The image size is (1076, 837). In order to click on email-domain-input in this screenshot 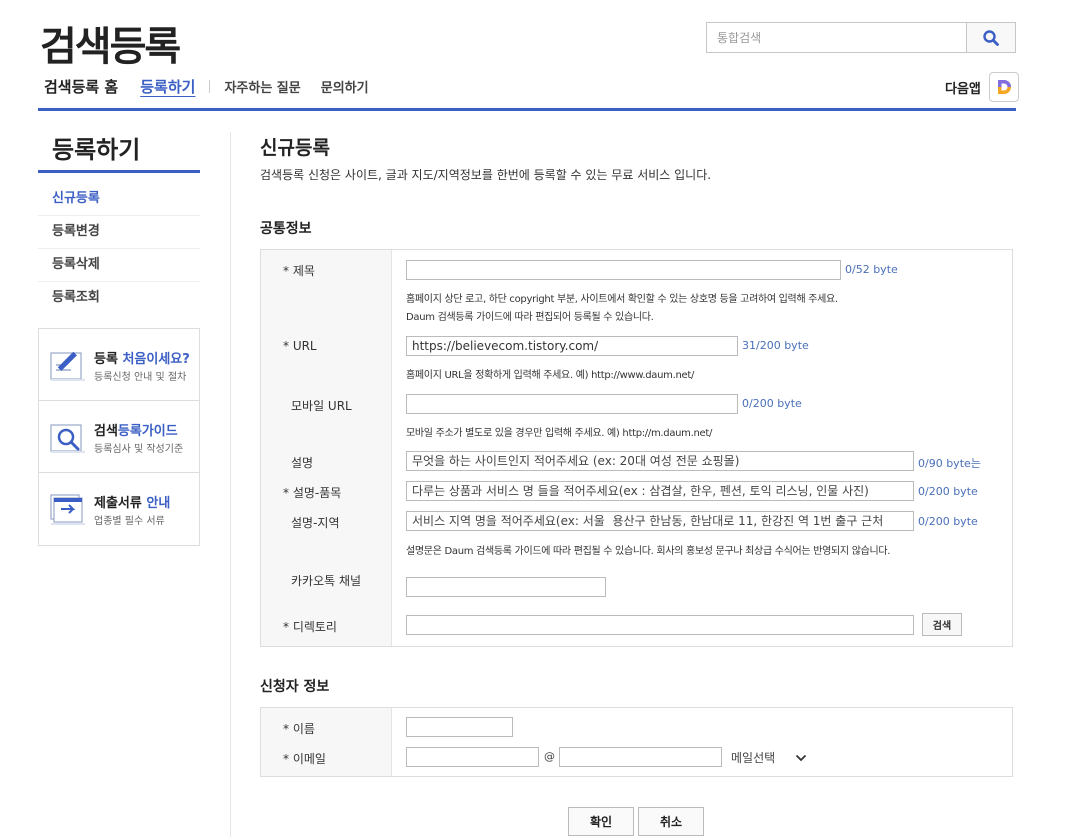, I will do `click(640, 757)`.